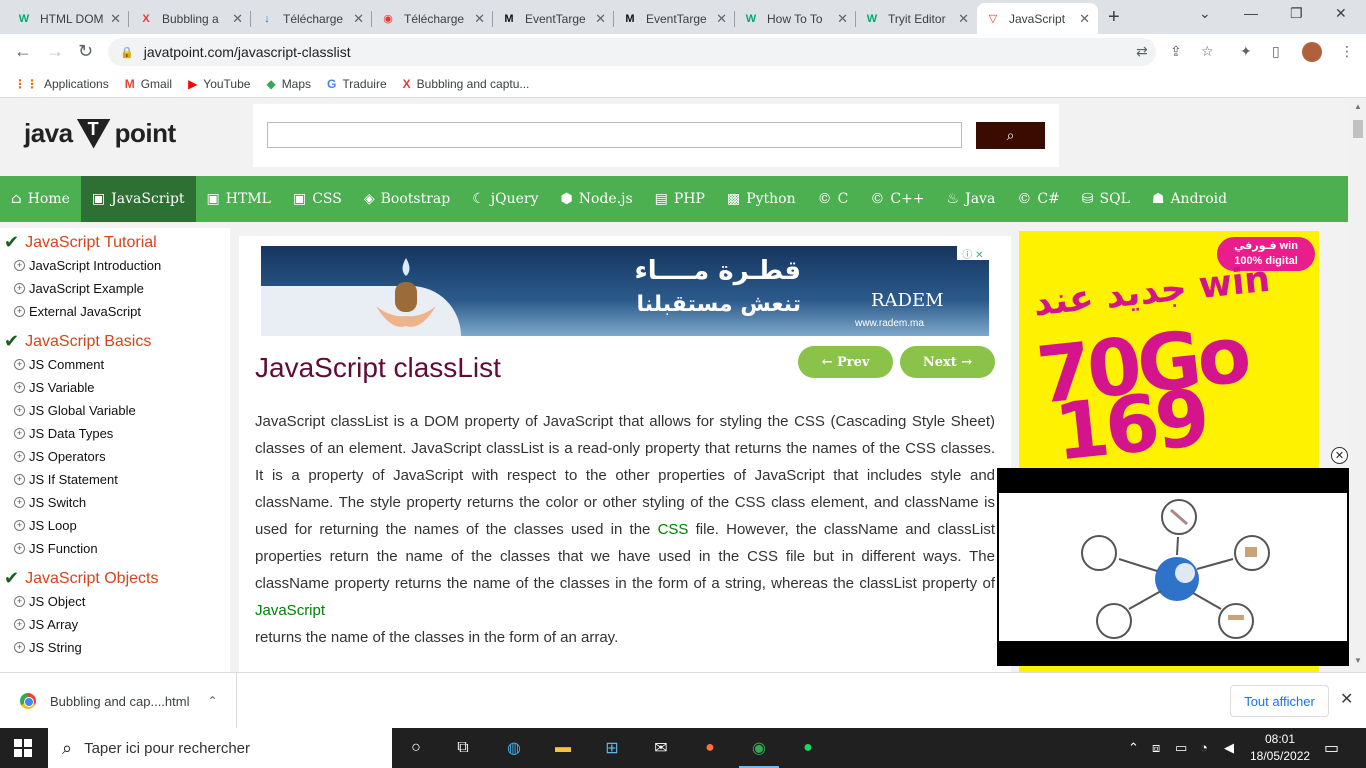  What do you see at coordinates (75, 410) in the screenshot?
I see `sidebar-item: + JS Global Variable` at bounding box center [75, 410].